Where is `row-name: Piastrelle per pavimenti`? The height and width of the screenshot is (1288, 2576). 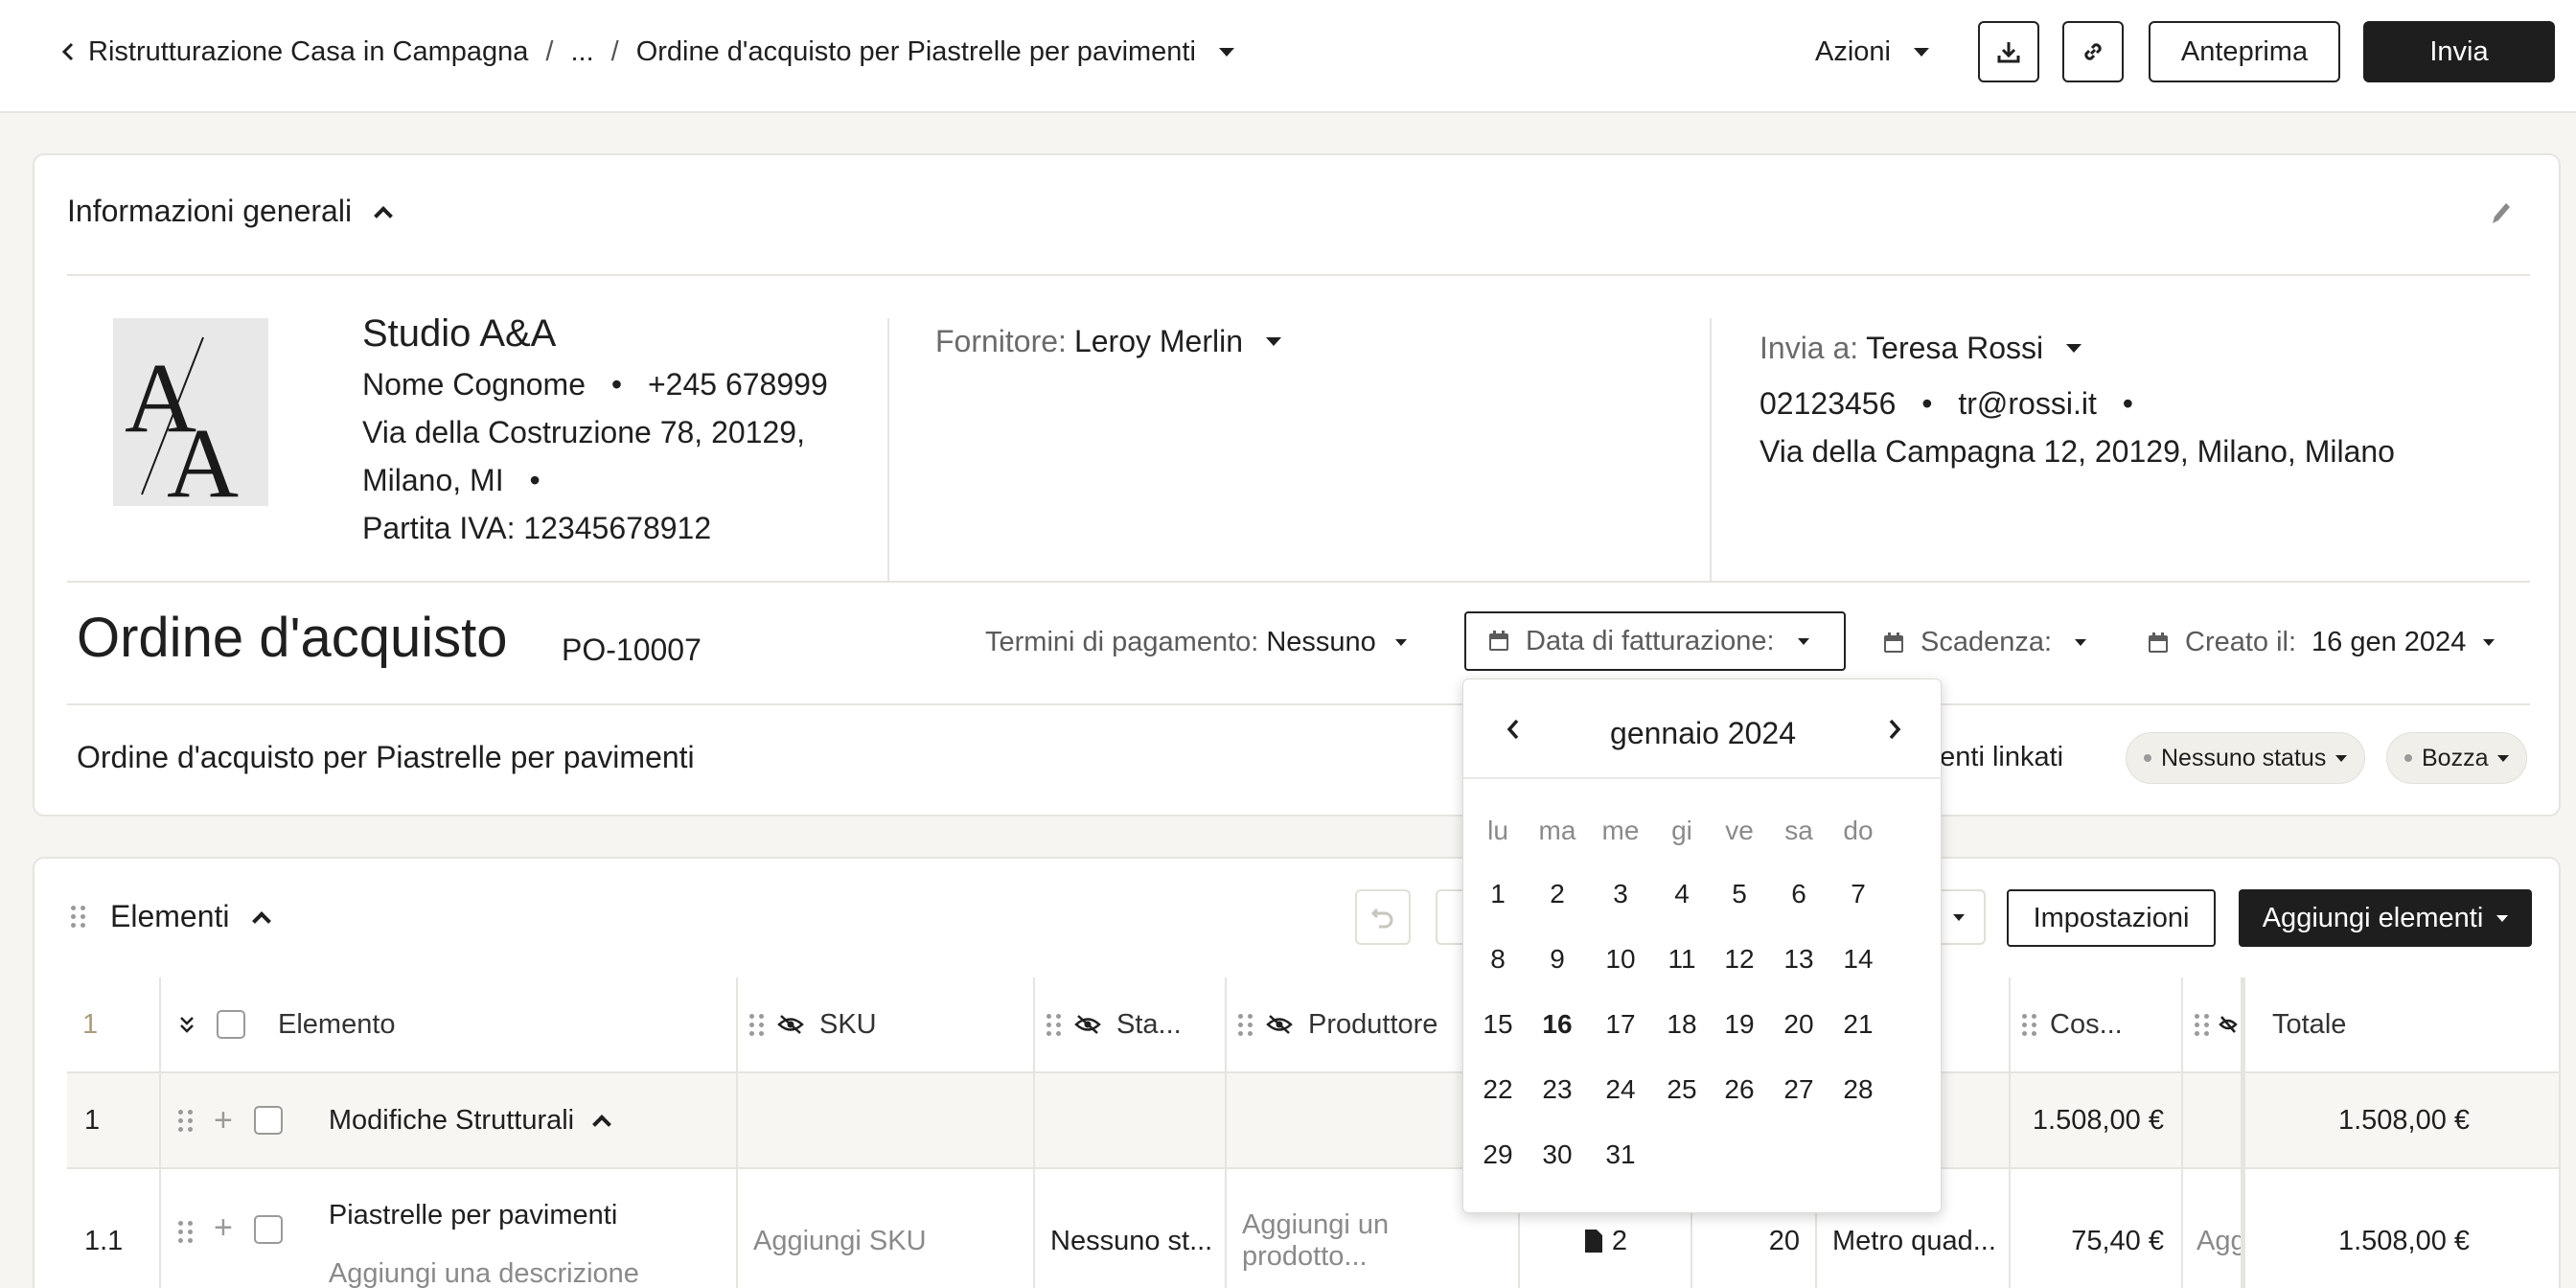
row-name: Piastrelle per pavimenti is located at coordinates (484, 1215).